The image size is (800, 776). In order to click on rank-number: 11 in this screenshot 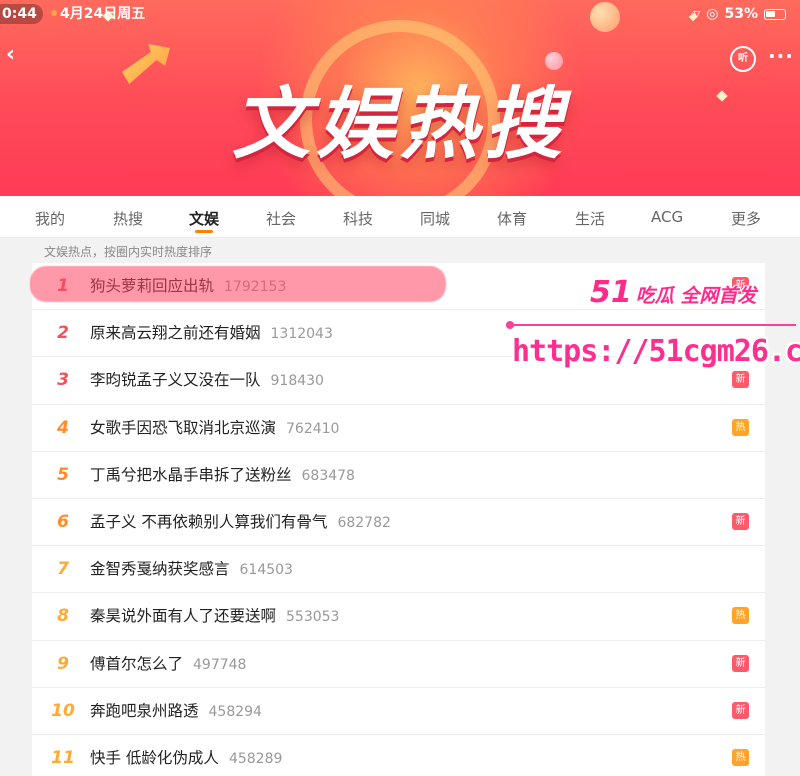, I will do `click(63, 757)`.